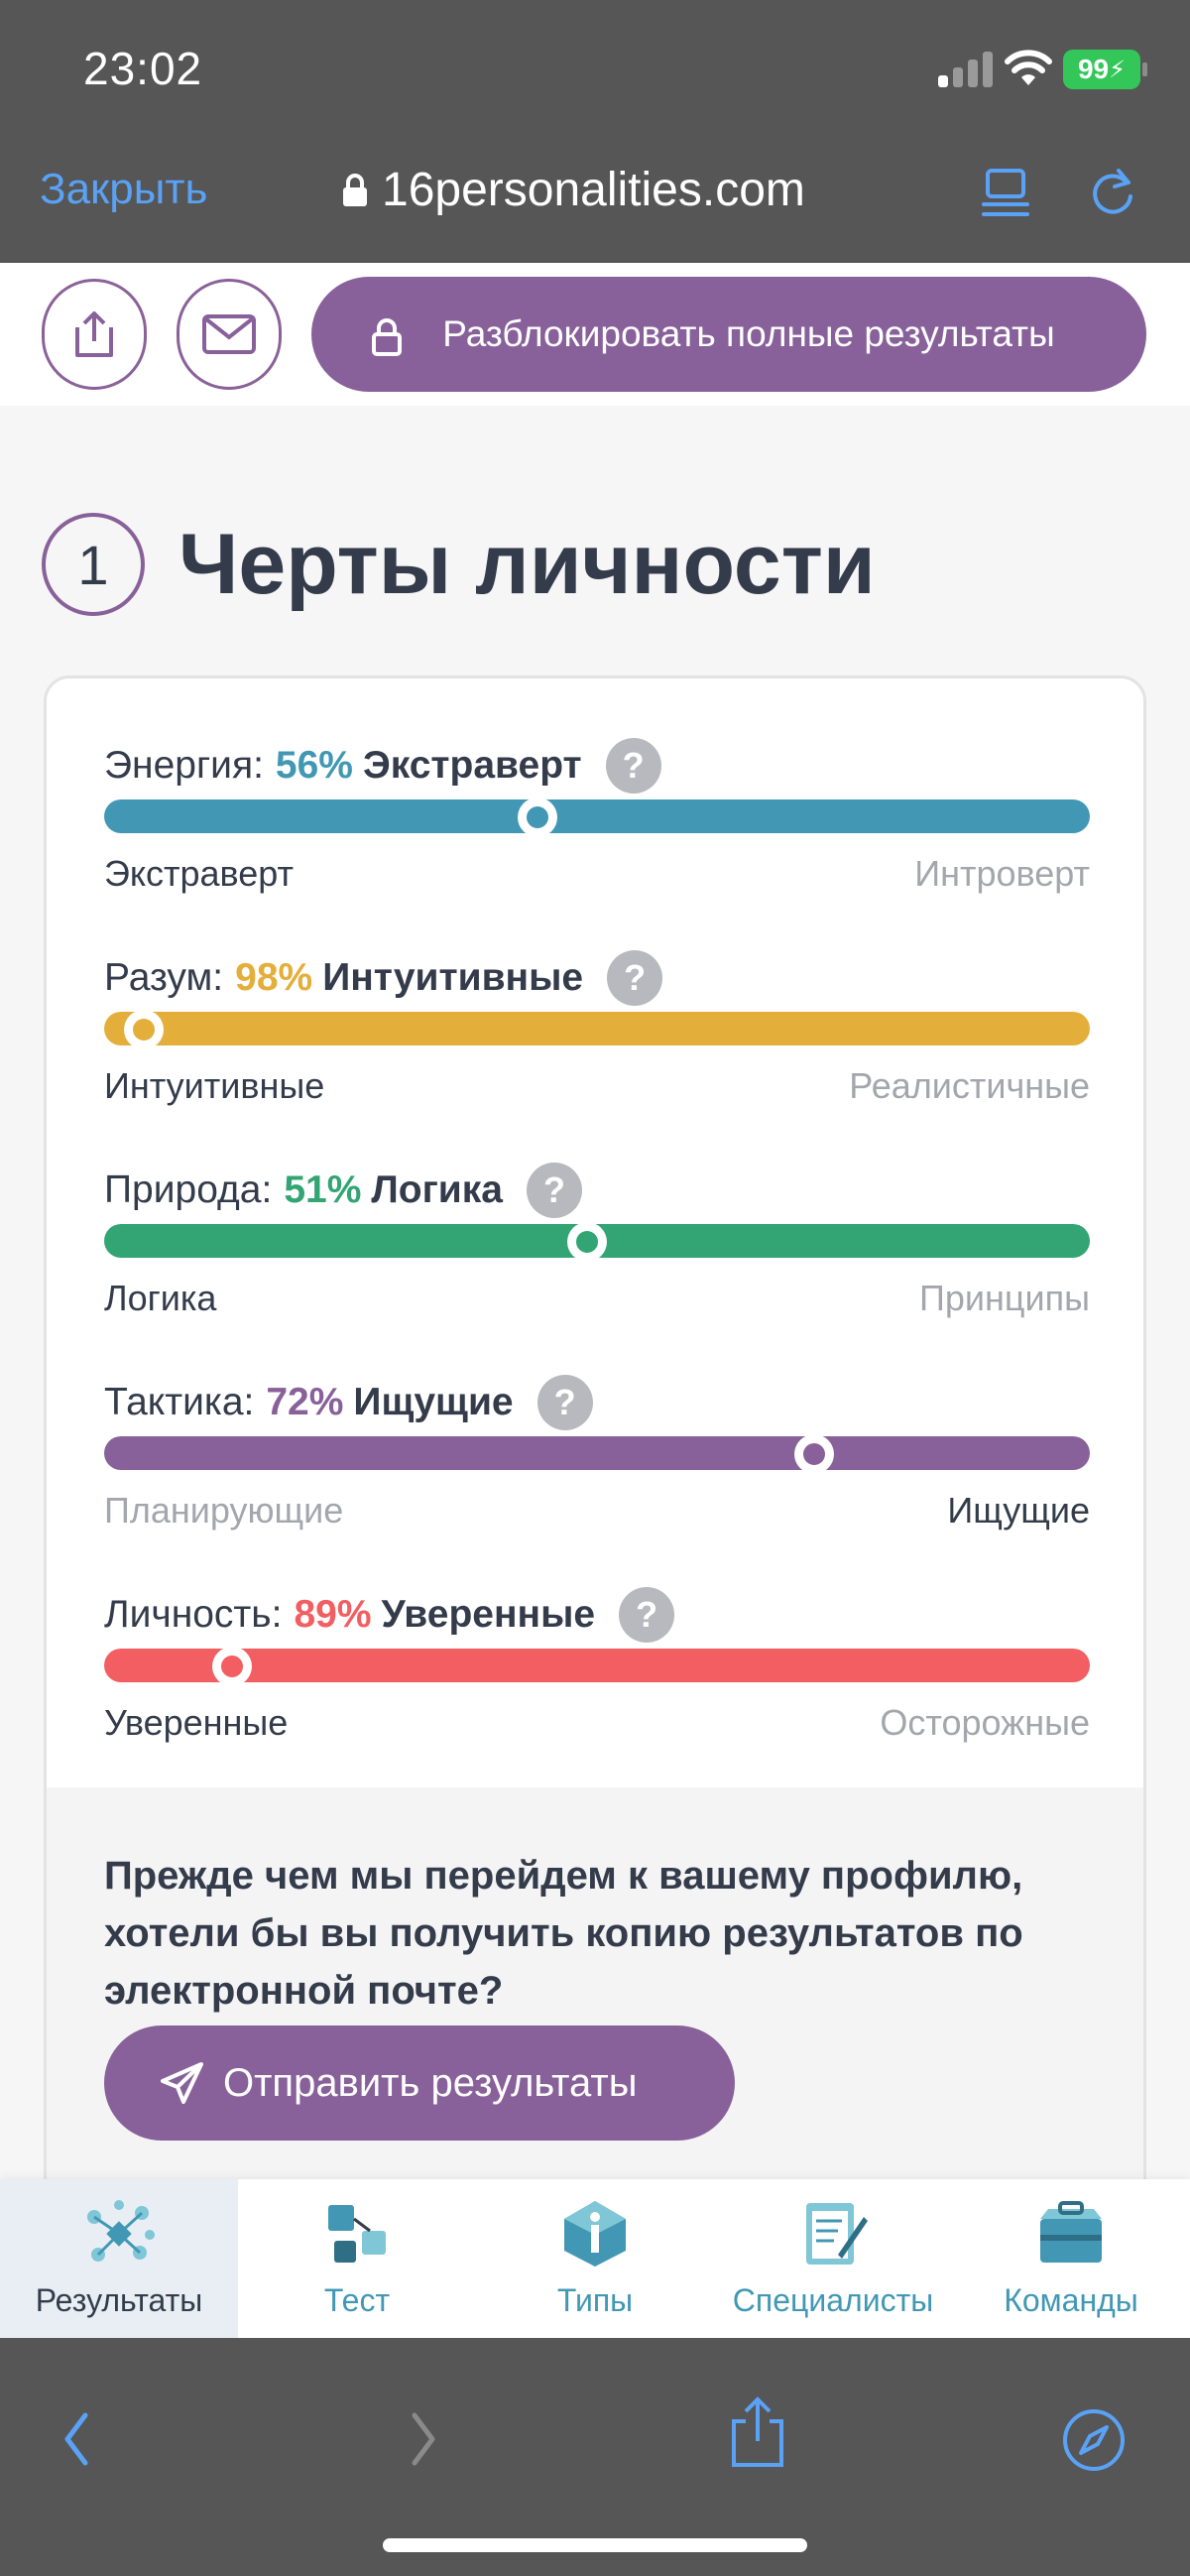 This screenshot has height=2576, width=1190. I want to click on nav-item-types: Типы, so click(595, 2258).